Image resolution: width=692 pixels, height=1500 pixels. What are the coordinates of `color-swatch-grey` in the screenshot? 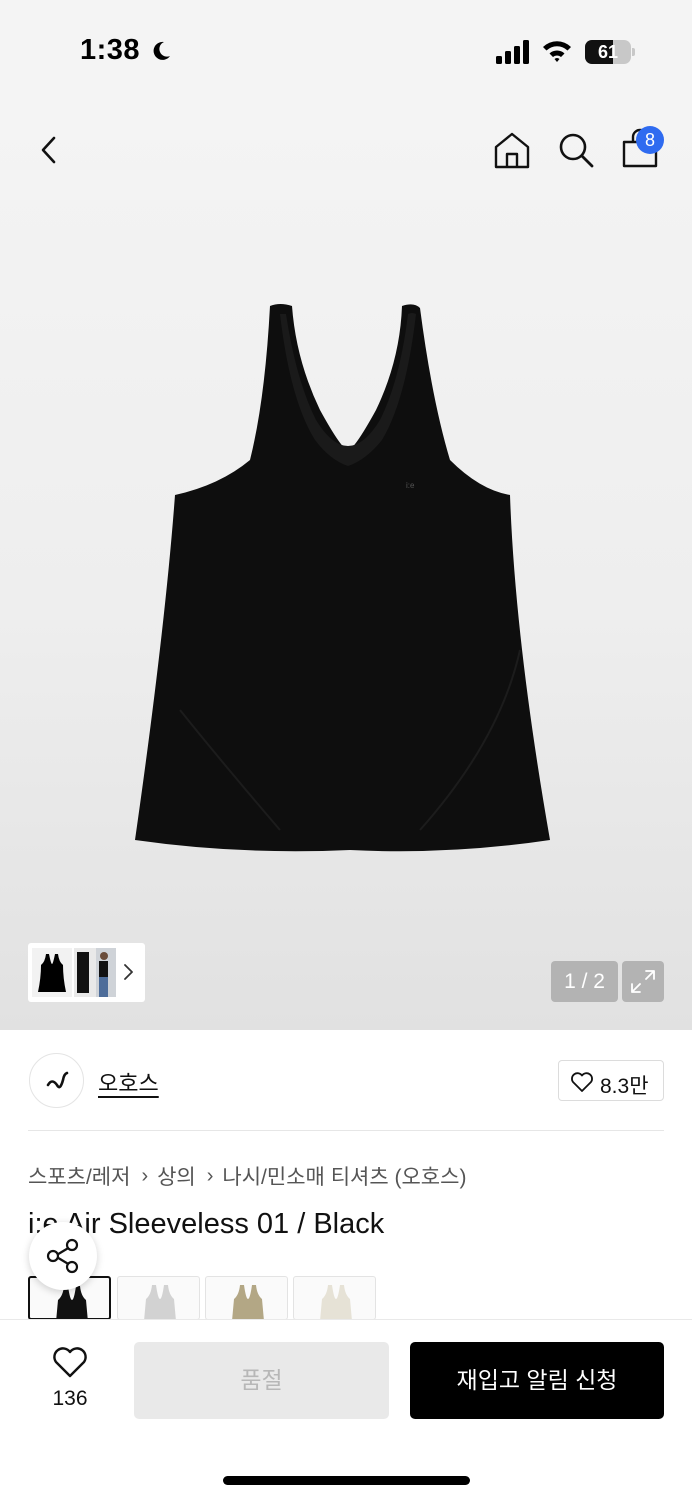 It's located at (158, 1298).